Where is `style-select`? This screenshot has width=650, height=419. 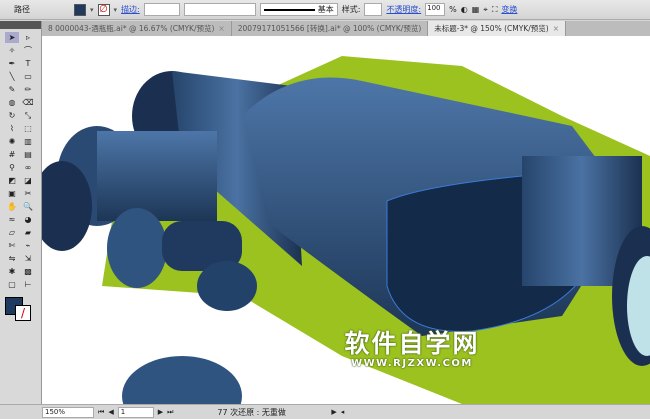
style-select is located at coordinates (373, 9).